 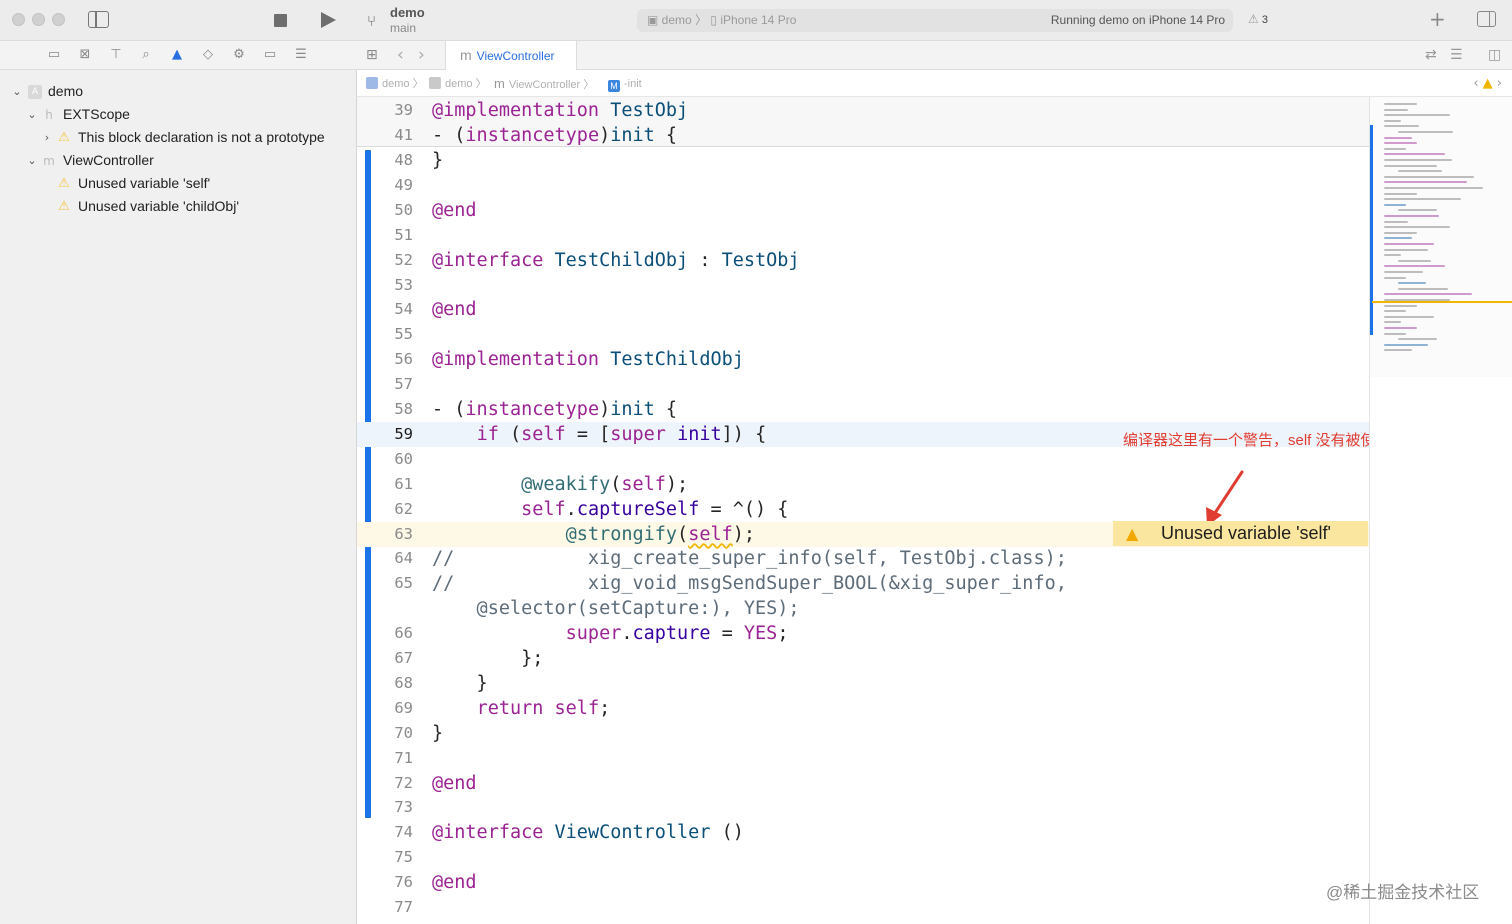 I want to click on forward-arrow-icon: ›, so click(x=421, y=55).